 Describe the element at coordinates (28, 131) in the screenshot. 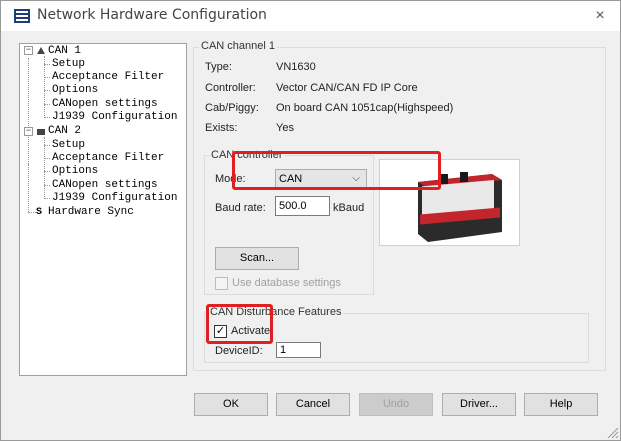

I see `collapse-can2-icon: −` at that location.